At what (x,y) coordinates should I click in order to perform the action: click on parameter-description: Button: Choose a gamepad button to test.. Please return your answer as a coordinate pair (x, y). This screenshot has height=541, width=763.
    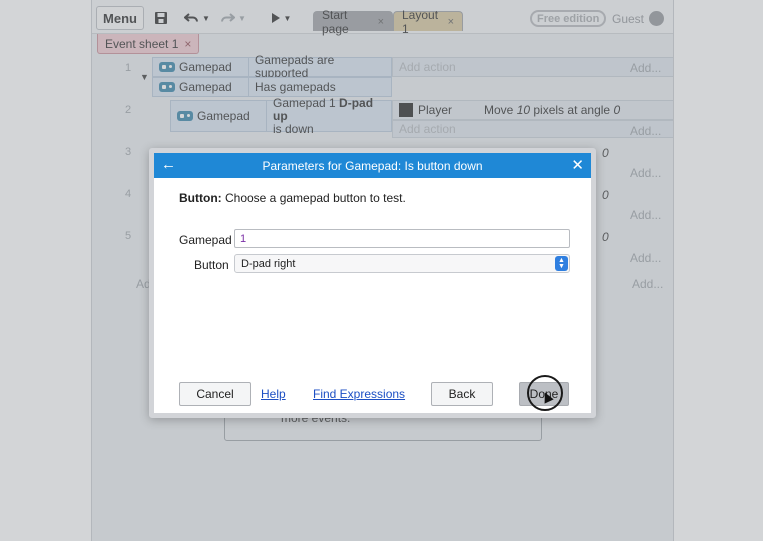
    Looking at the image, I should click on (292, 198).